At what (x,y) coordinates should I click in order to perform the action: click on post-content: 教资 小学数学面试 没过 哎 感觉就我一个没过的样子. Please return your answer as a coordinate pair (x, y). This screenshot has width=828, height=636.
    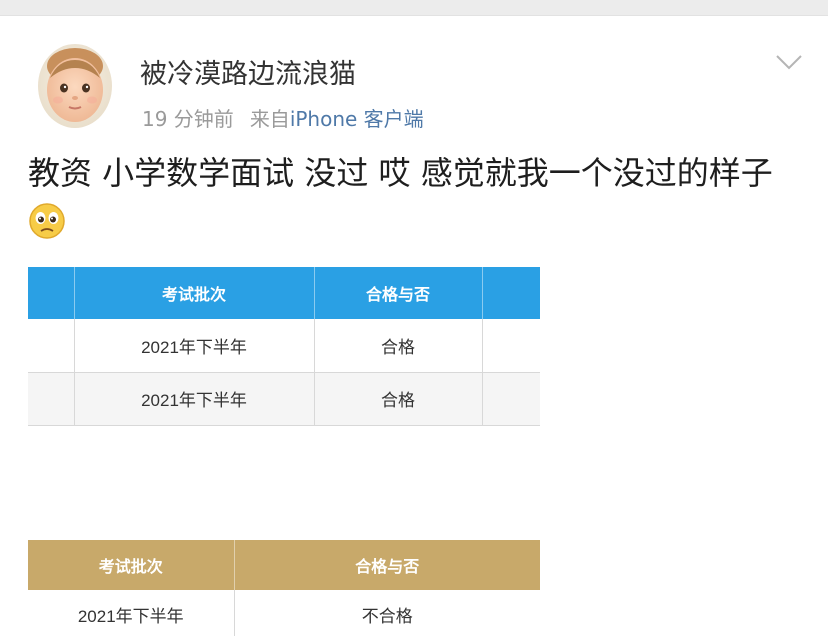
    Looking at the image, I should click on (415, 198).